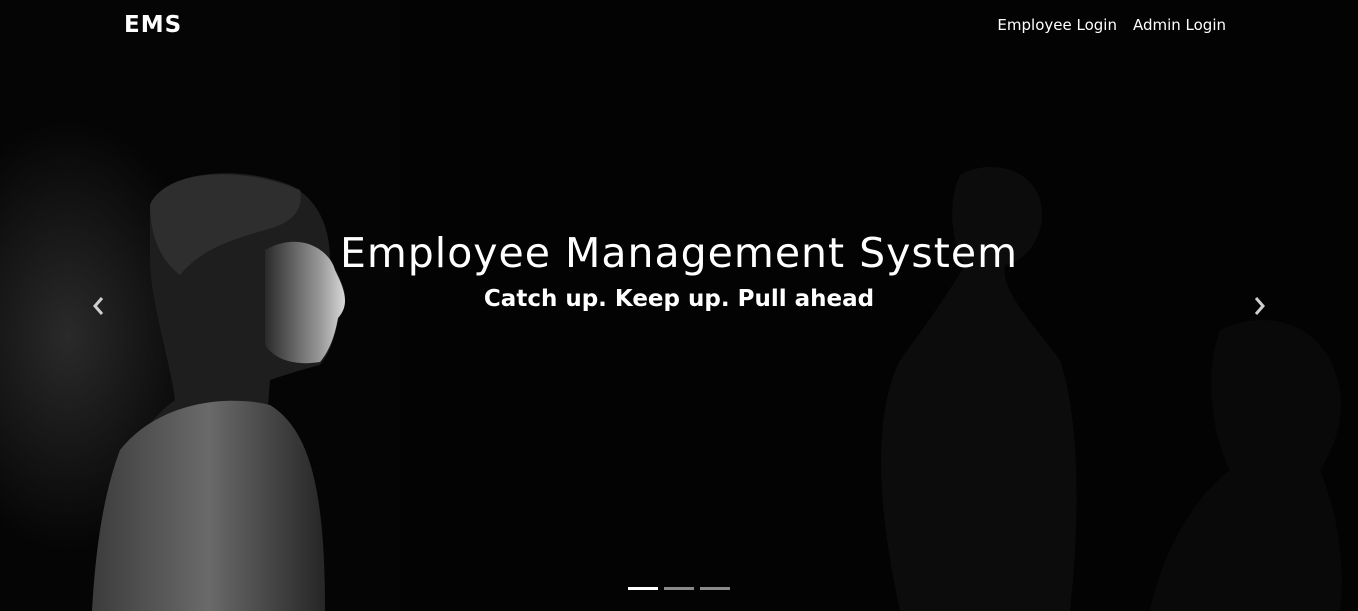  What do you see at coordinates (1057, 25) in the screenshot?
I see `employee-login-link: Employee Login` at bounding box center [1057, 25].